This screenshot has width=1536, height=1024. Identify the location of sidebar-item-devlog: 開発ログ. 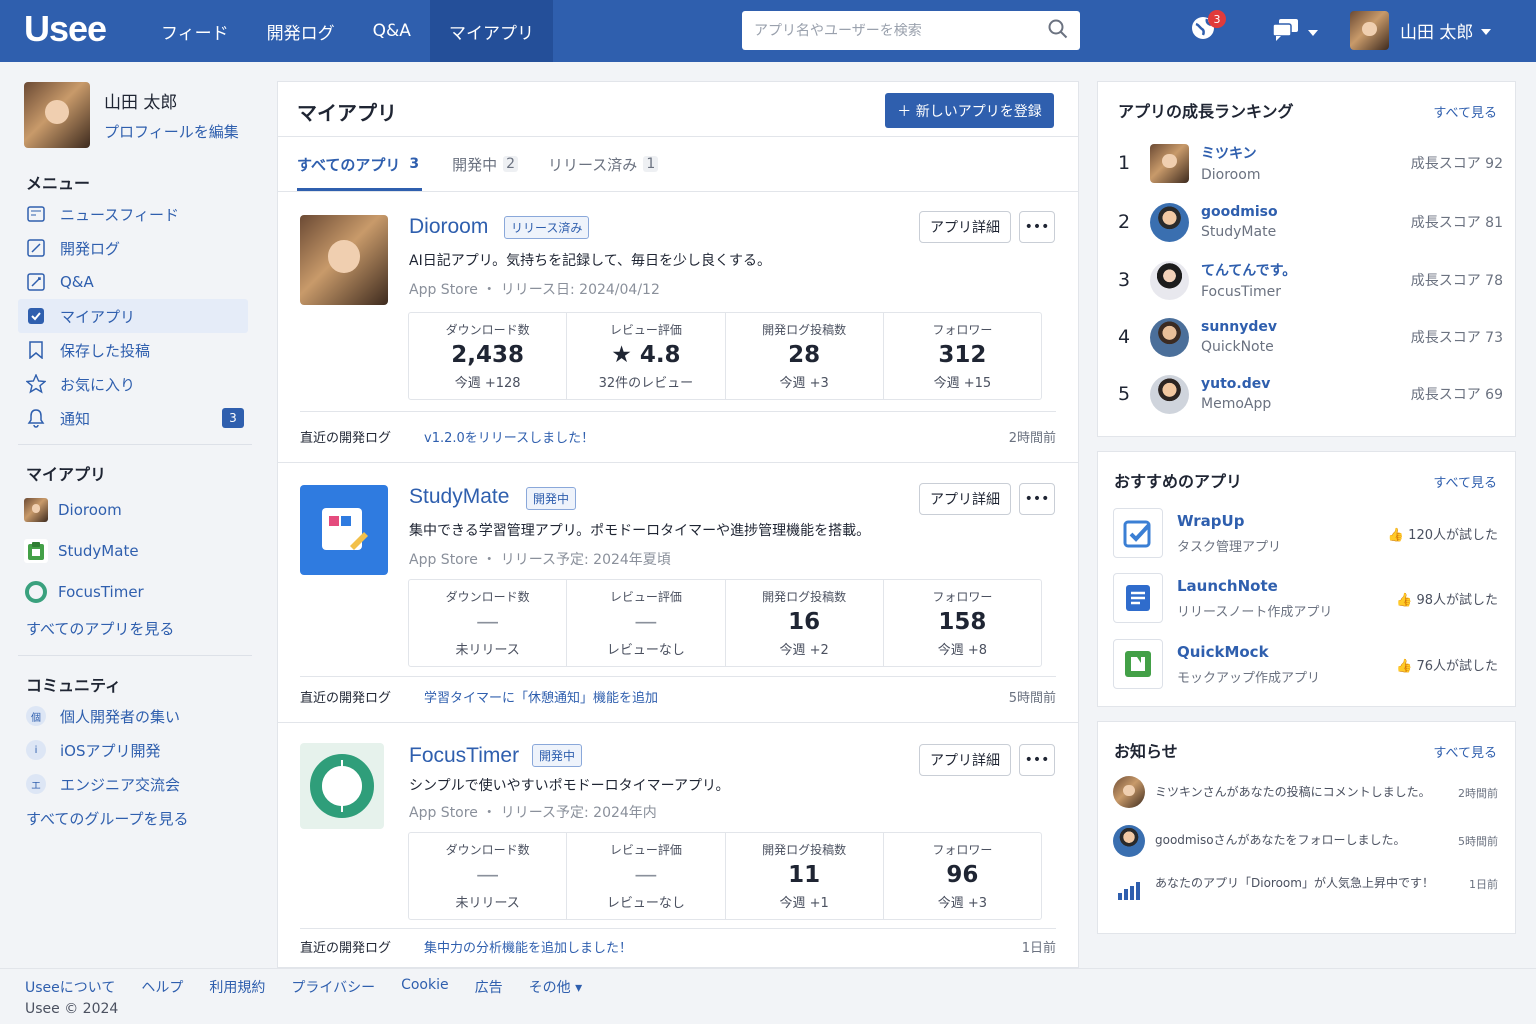
(133, 248).